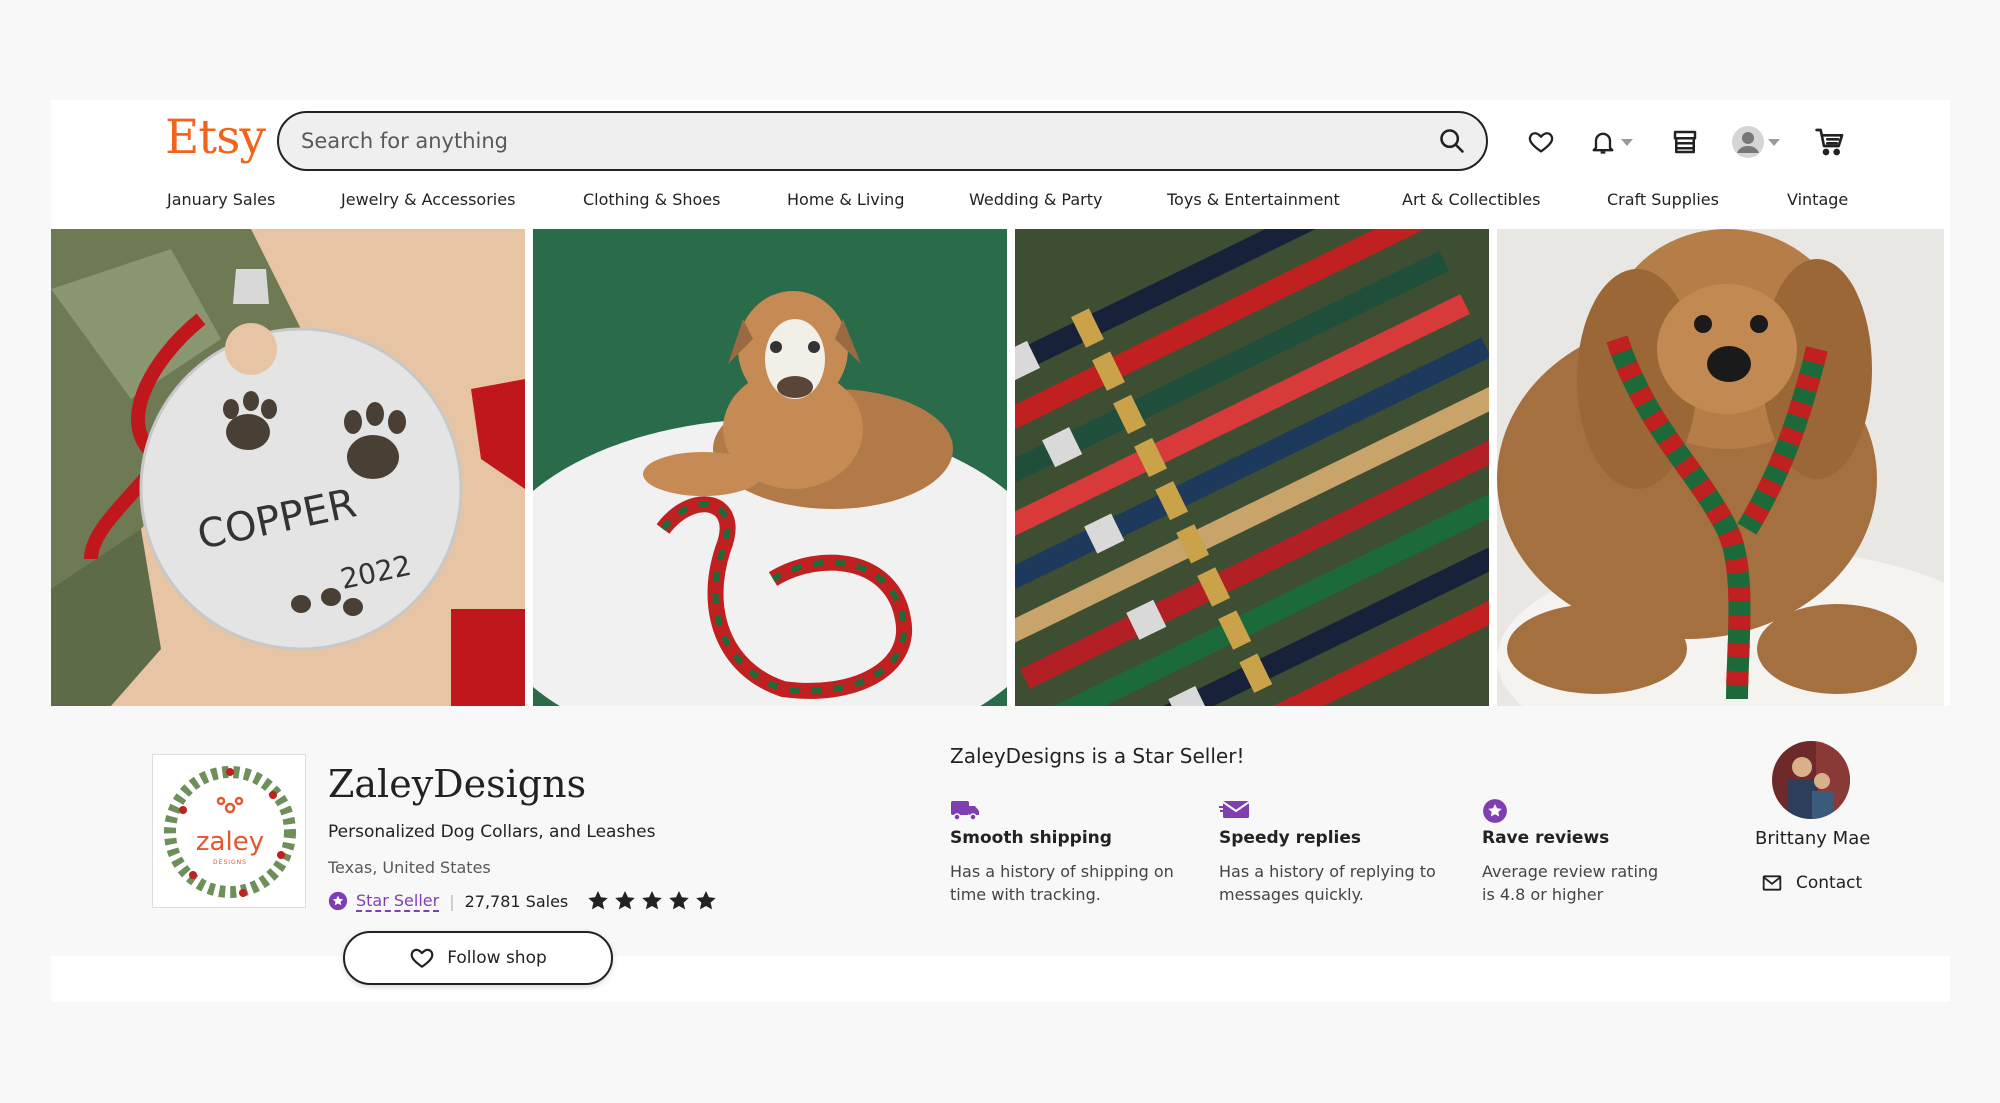 The image size is (2000, 1103). I want to click on star-seller-title: ZaleyDesigns is a Star Seller!, so click(1097, 756).